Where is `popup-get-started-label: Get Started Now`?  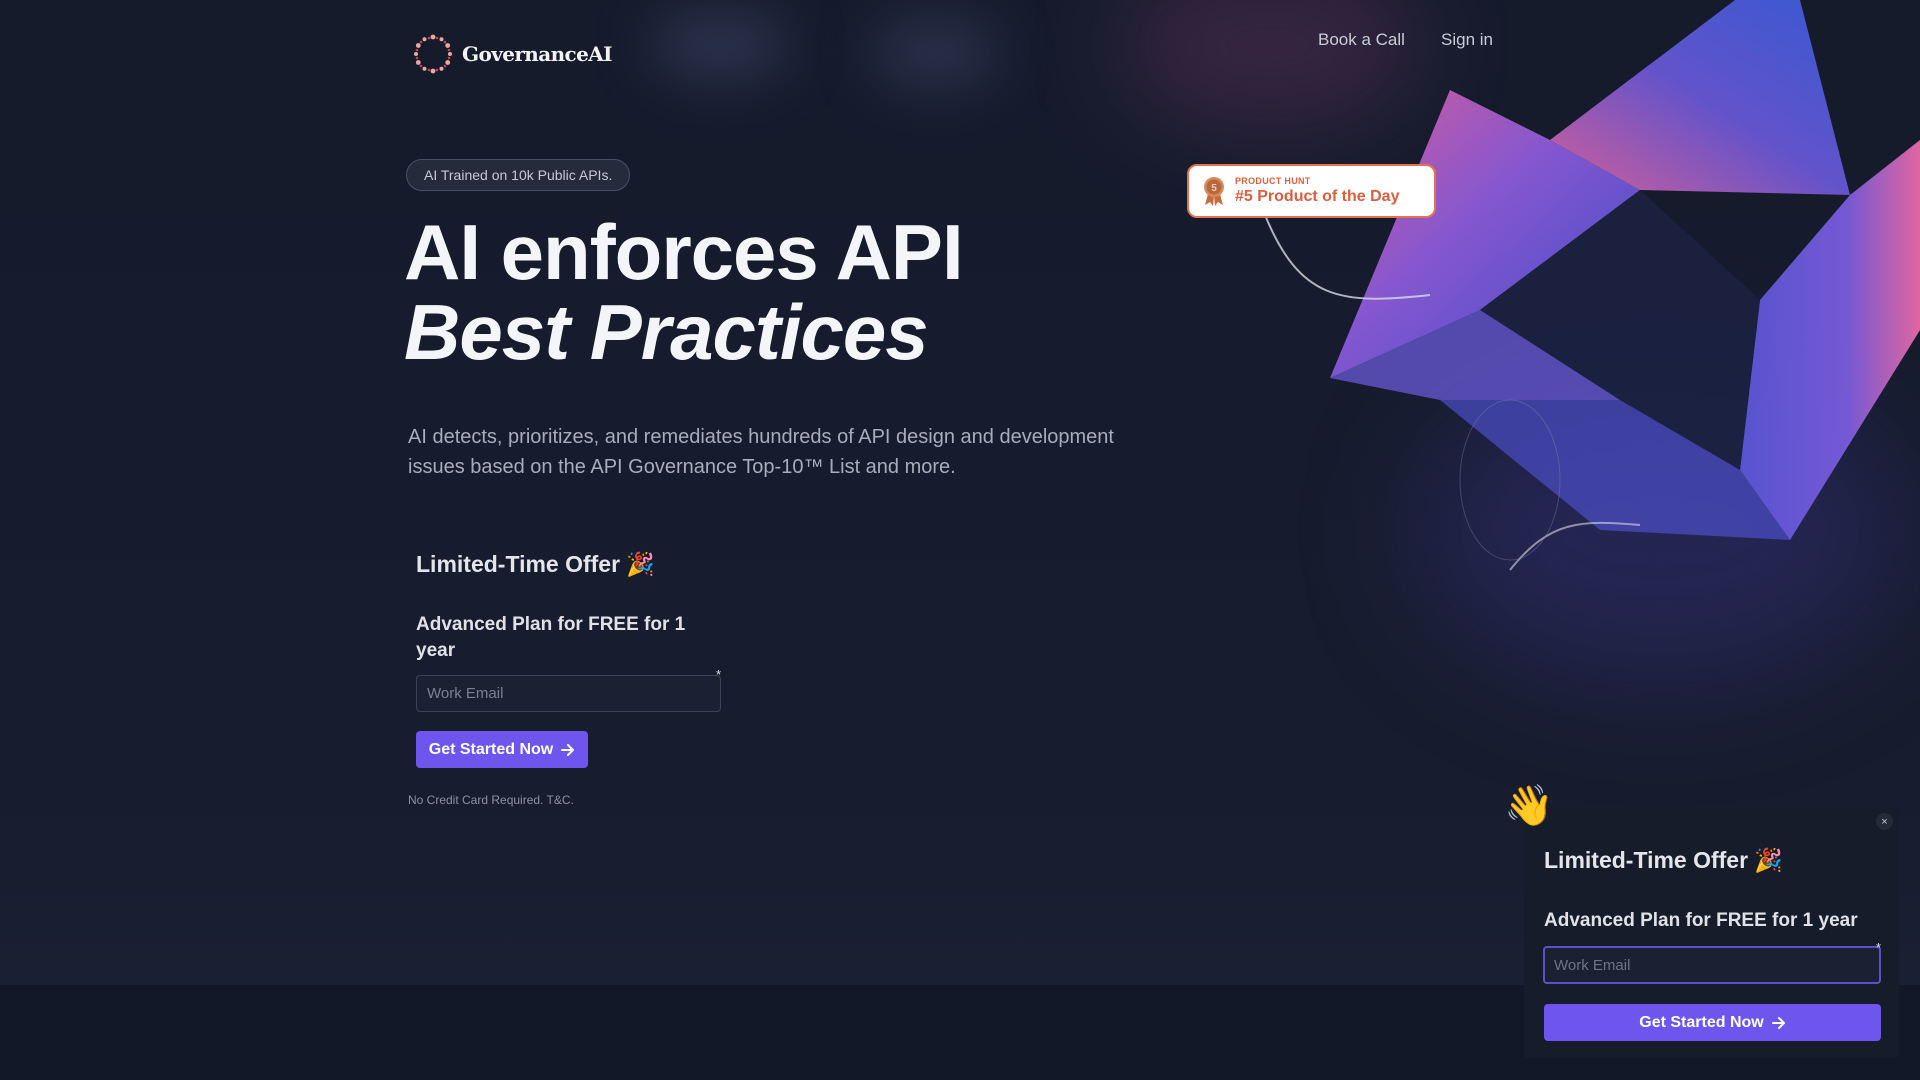 popup-get-started-label: Get Started Now is located at coordinates (1701, 1022).